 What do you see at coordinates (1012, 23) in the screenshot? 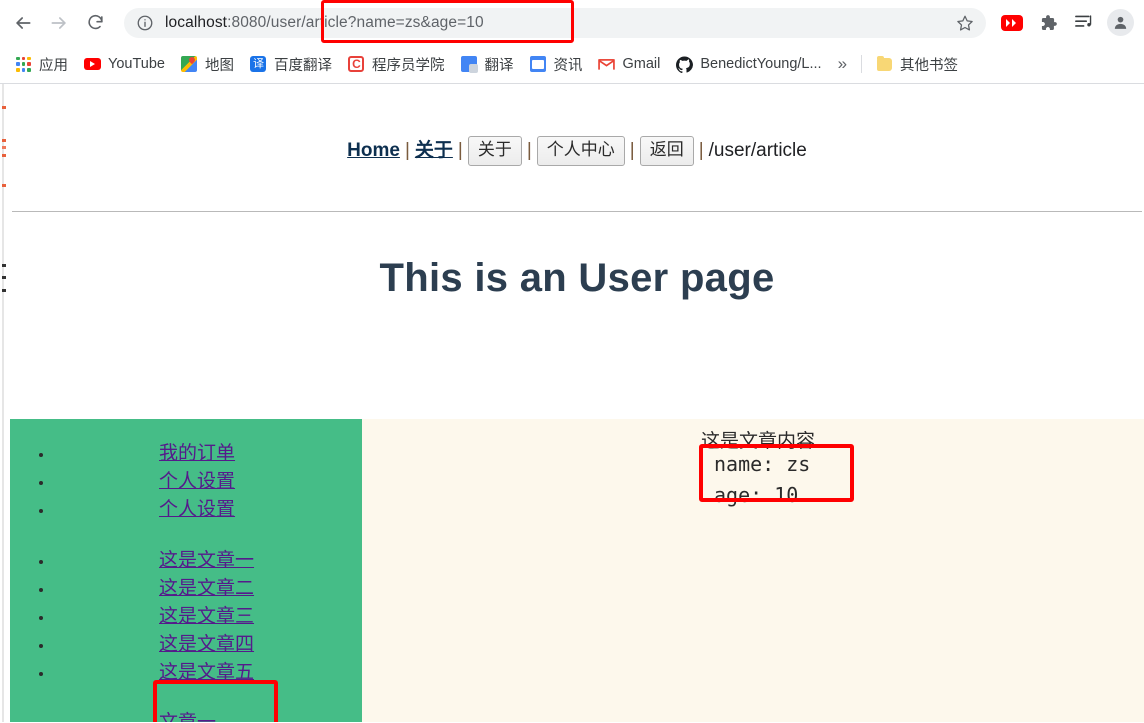
I see `youtube-extension-icon` at bounding box center [1012, 23].